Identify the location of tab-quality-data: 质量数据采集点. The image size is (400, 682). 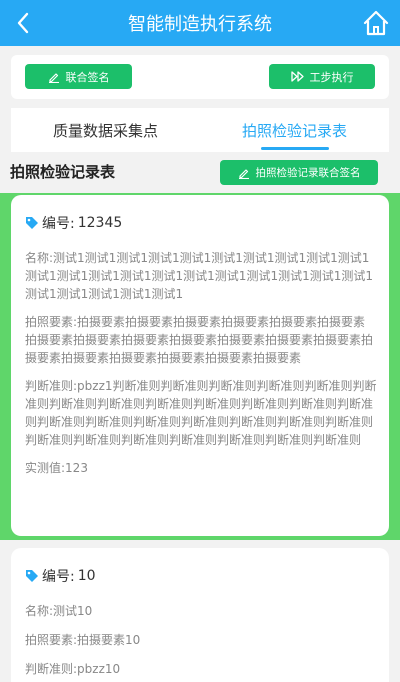
(105, 130).